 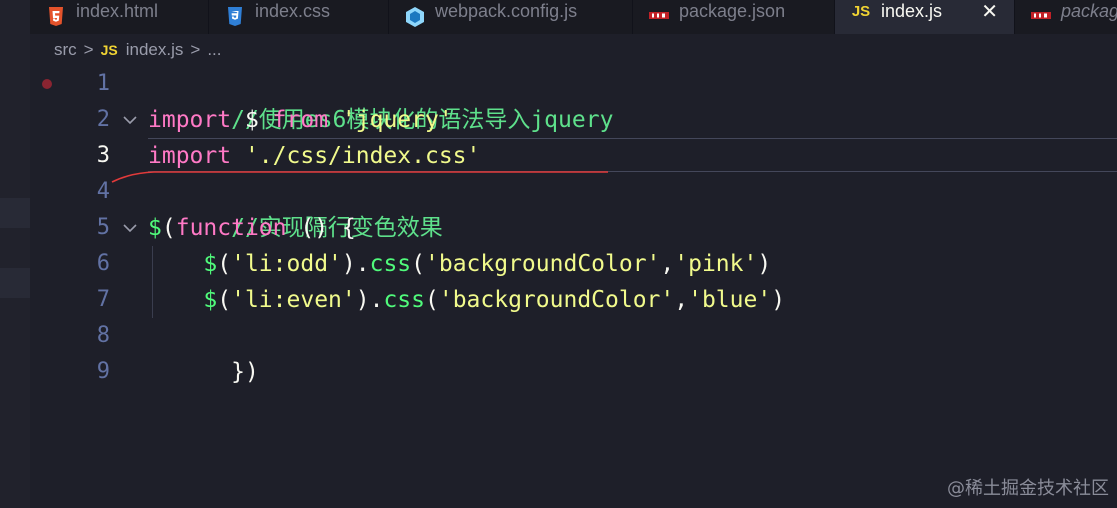 I want to click on line-number: 4, so click(x=103, y=191).